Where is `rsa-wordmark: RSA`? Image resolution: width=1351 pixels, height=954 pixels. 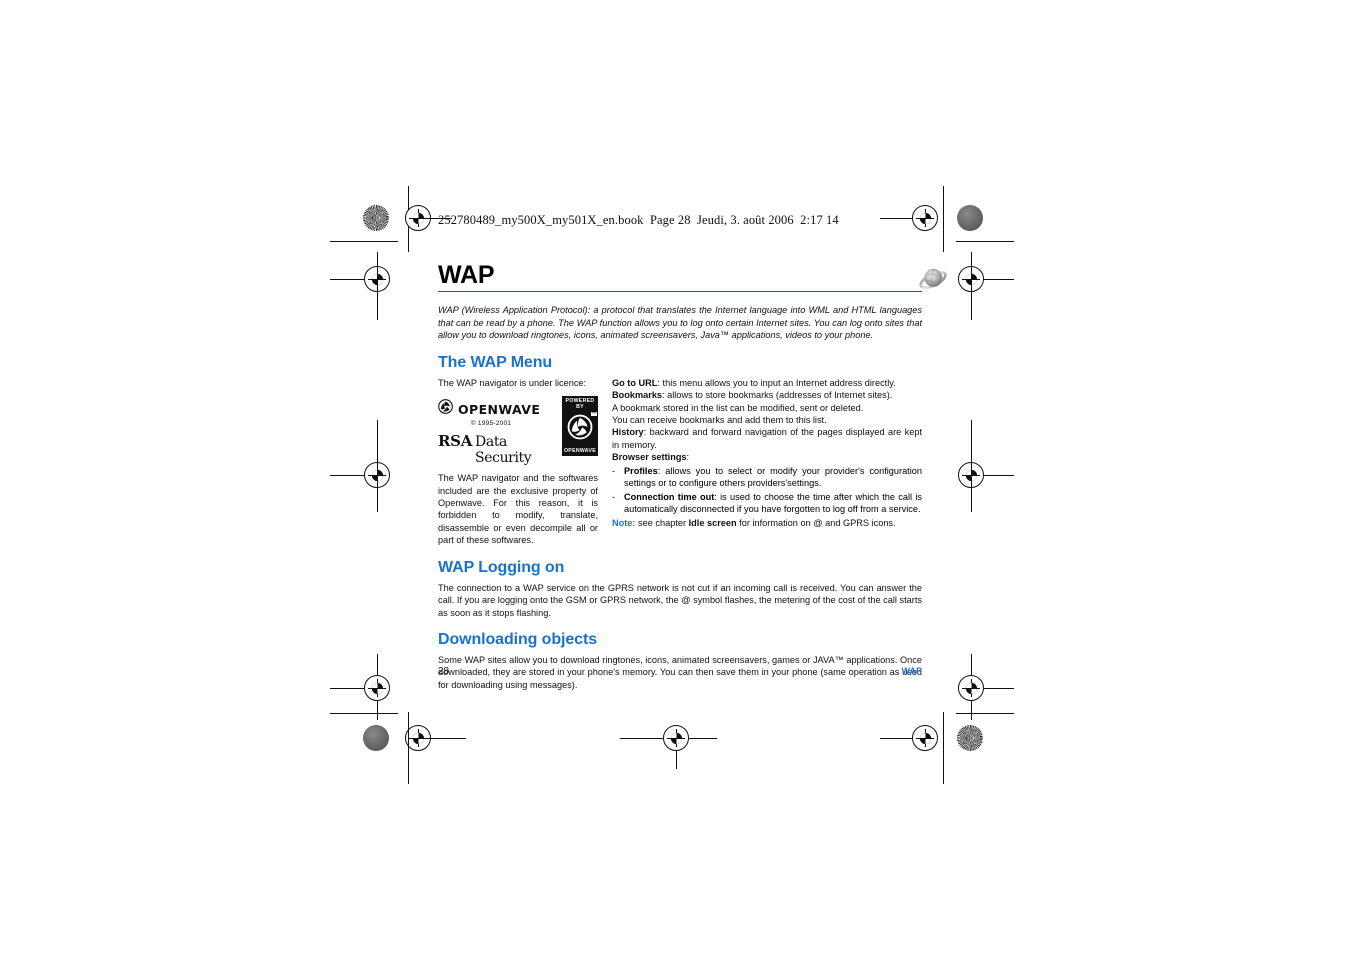 rsa-wordmark: RSA is located at coordinates (455, 441).